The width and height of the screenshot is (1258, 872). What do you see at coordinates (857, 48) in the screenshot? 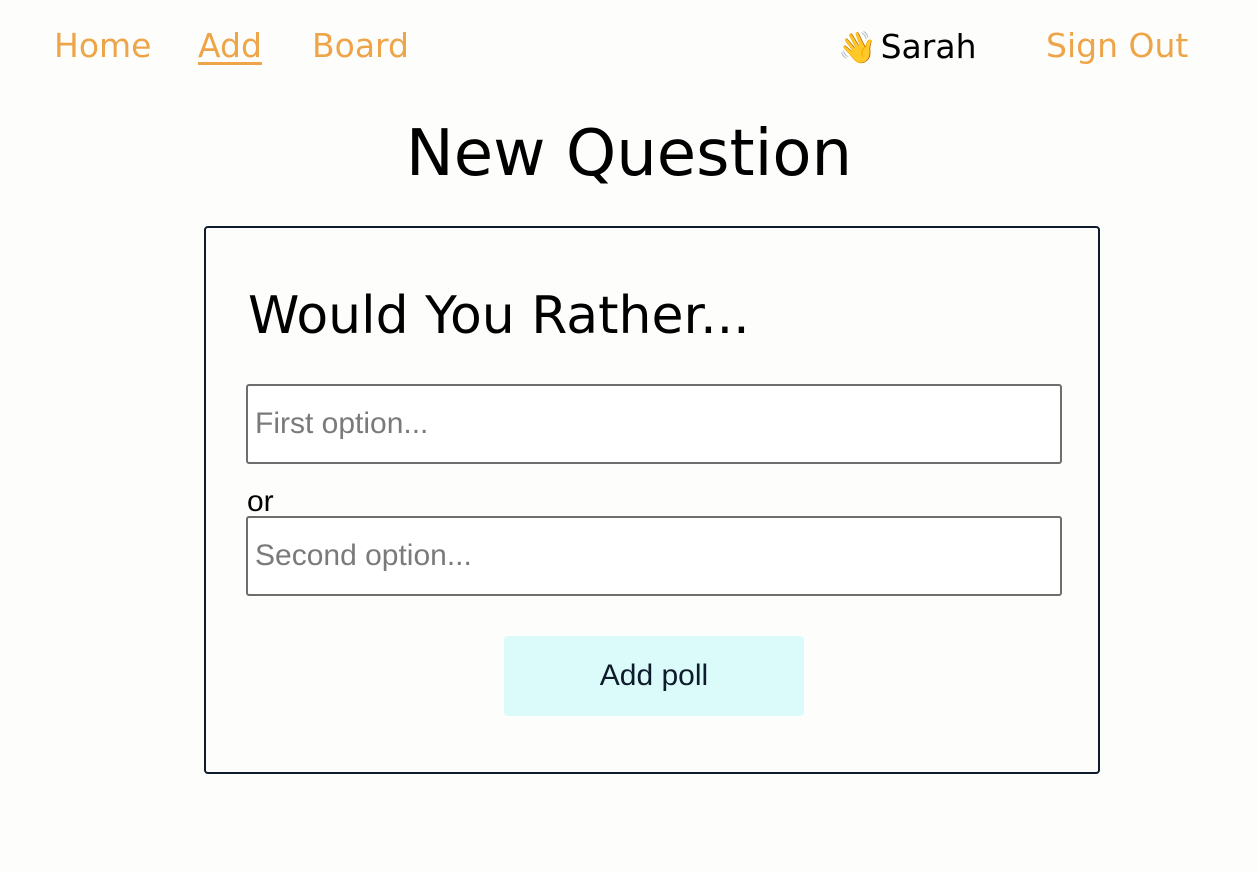
I see `waving-hand-icon: 👋` at bounding box center [857, 48].